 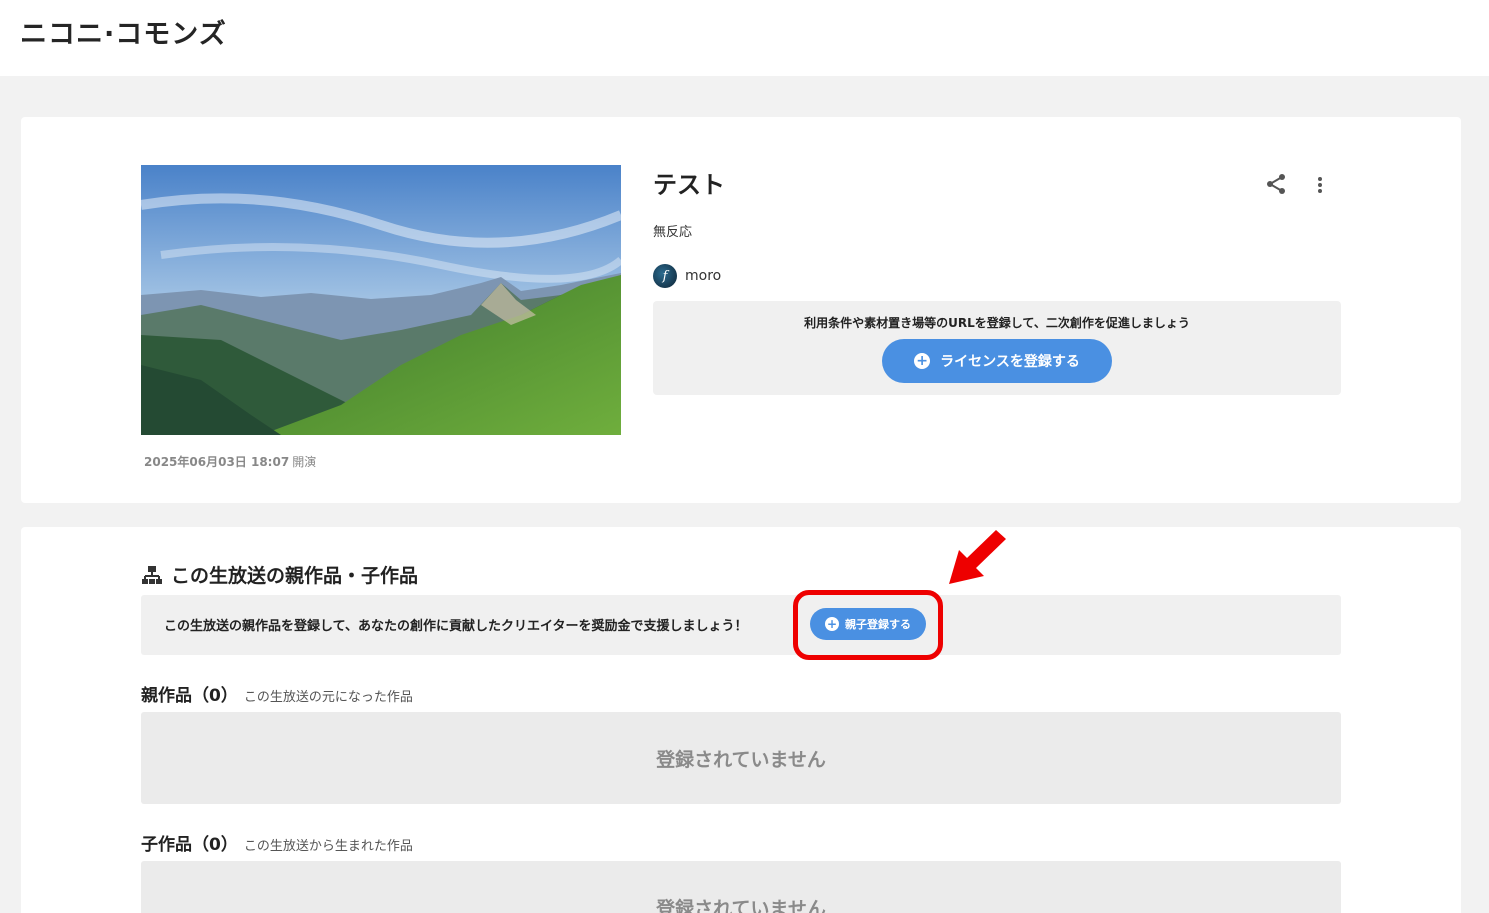 What do you see at coordinates (381, 300) in the screenshot?
I see `work-thumbnail` at bounding box center [381, 300].